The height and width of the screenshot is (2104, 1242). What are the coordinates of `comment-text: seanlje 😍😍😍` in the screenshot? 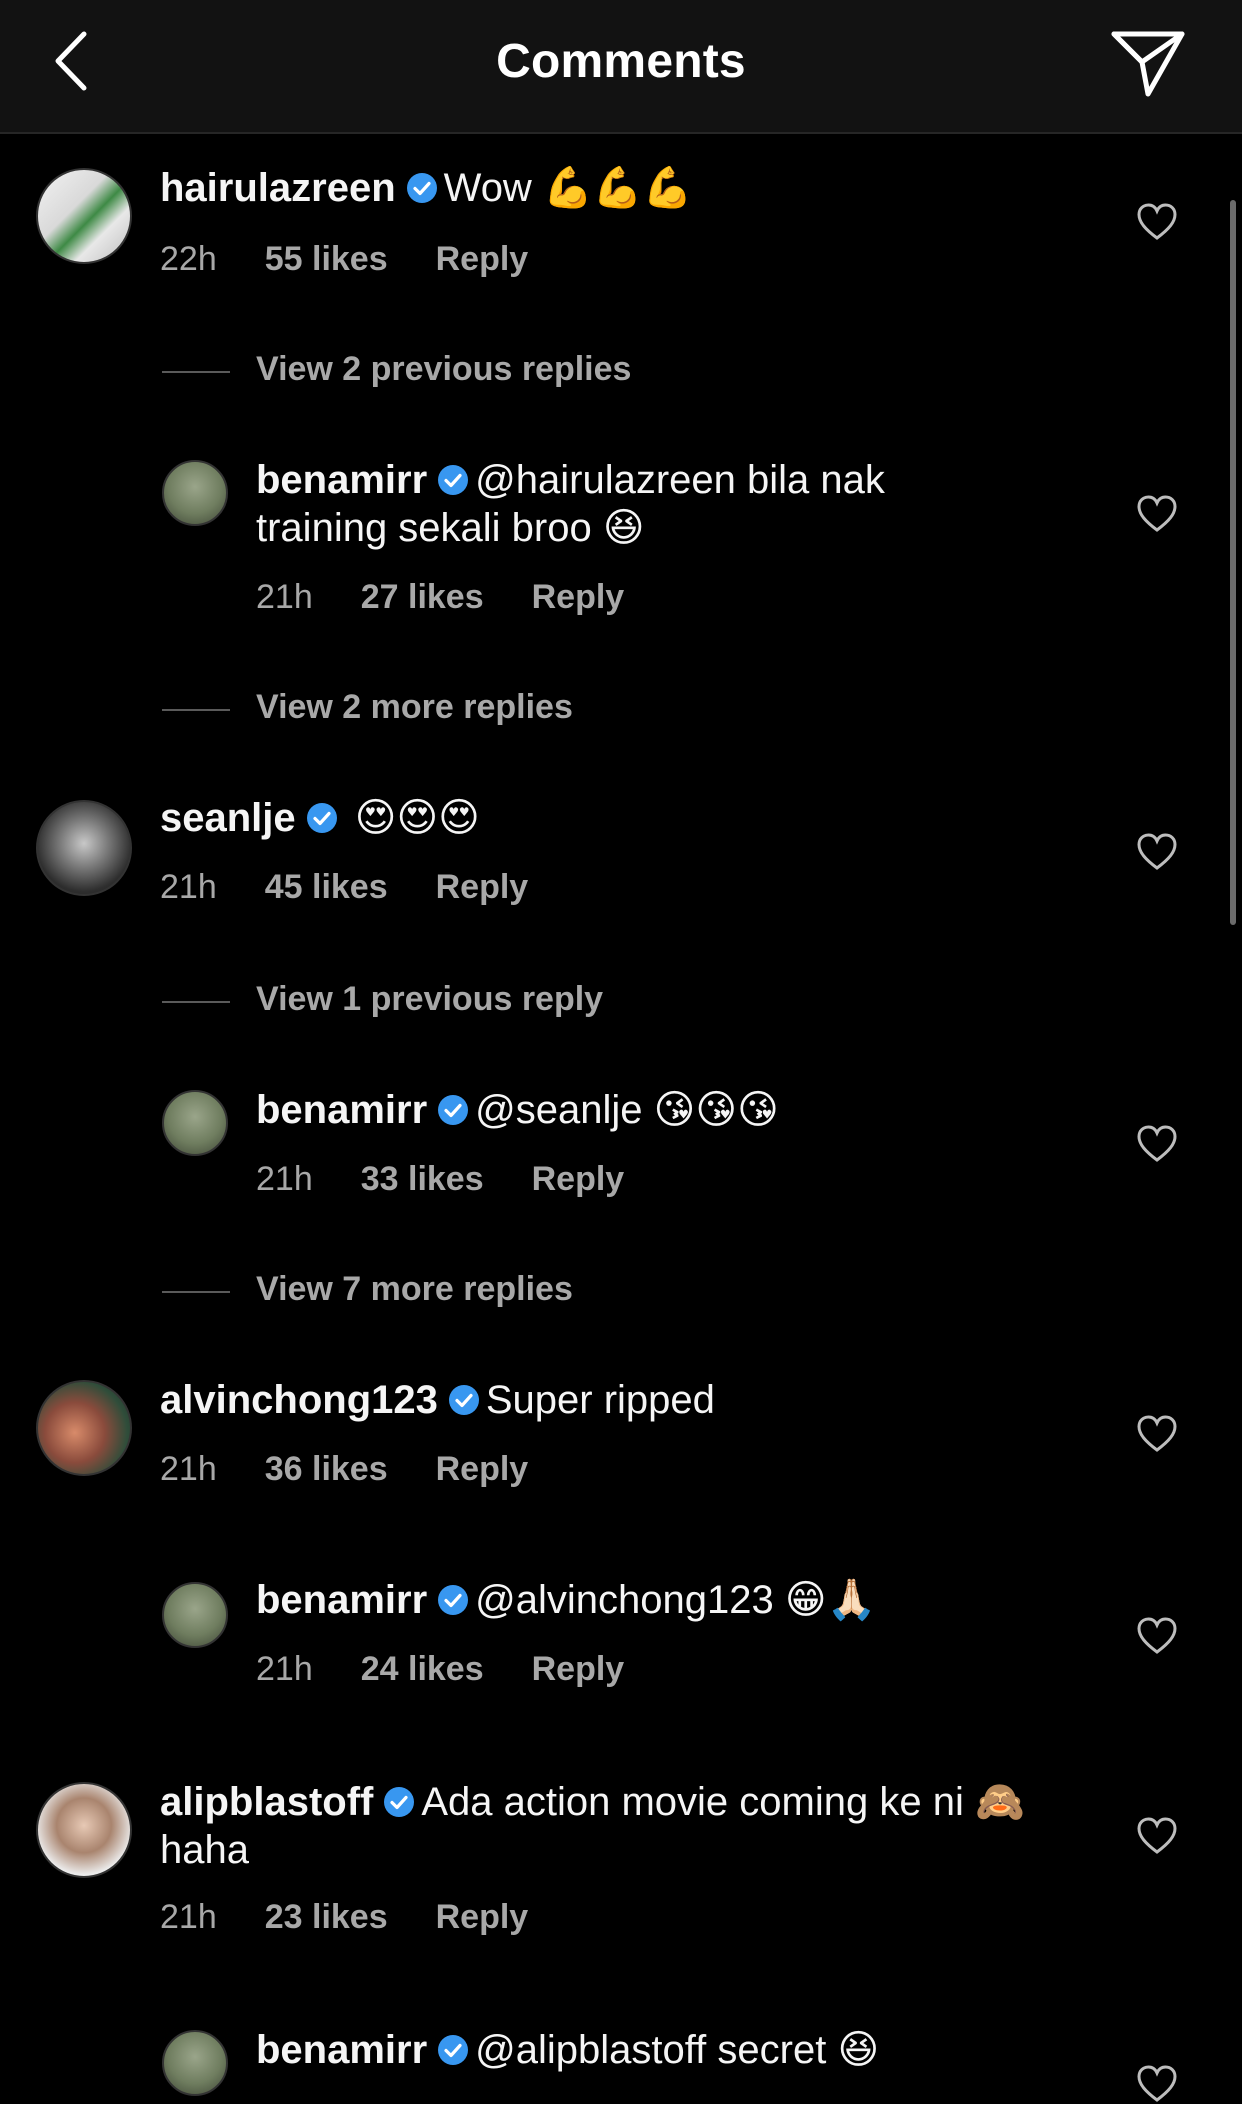 It's located at (610, 818).